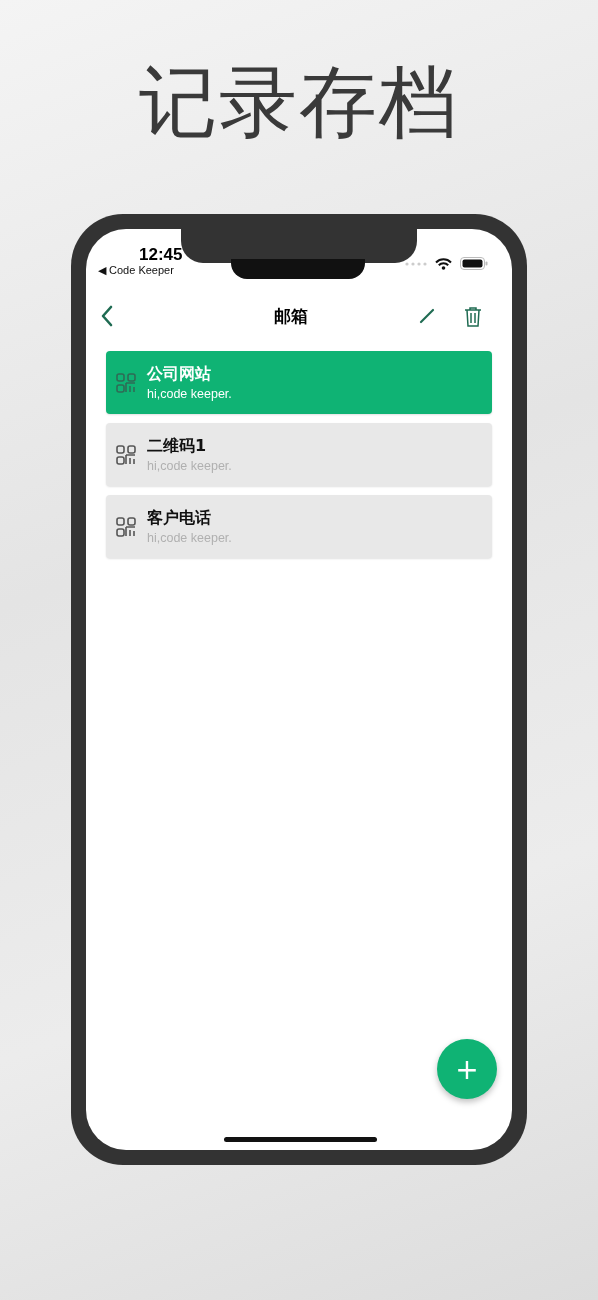 The width and height of the screenshot is (598, 1300). Describe the element at coordinates (299, 454) in the screenshot. I see `record-item: 二维码1 hi,code keeper.` at that location.